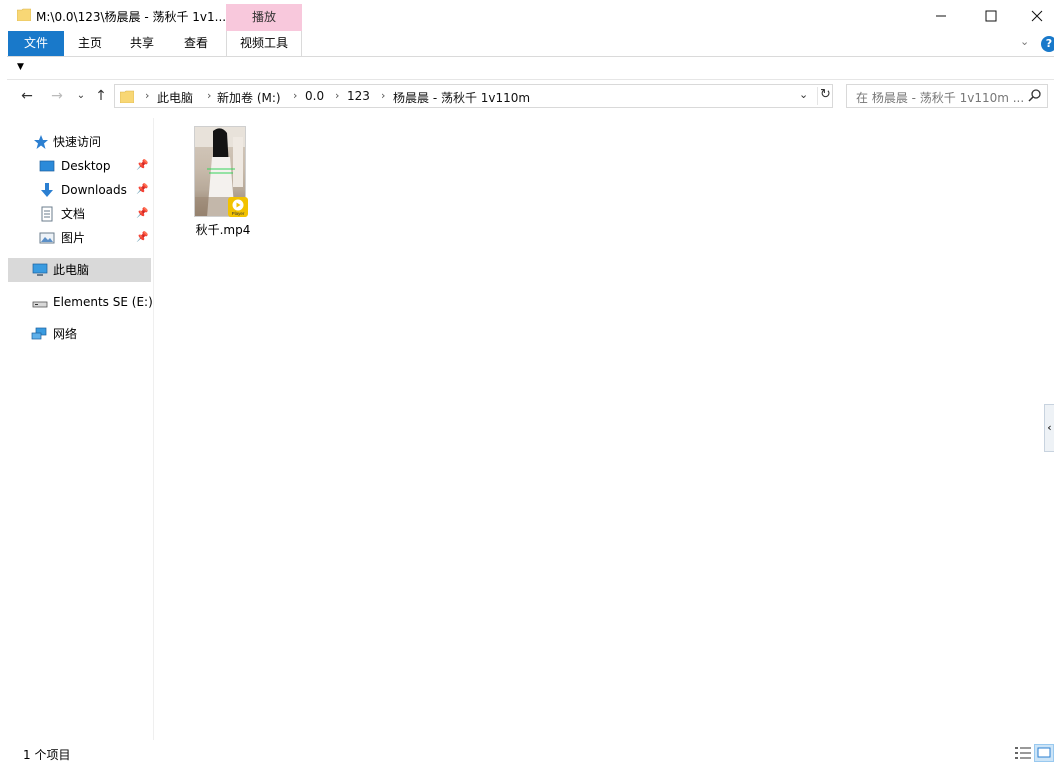  I want to click on nav-downloads-label: Downloads, so click(94, 190).